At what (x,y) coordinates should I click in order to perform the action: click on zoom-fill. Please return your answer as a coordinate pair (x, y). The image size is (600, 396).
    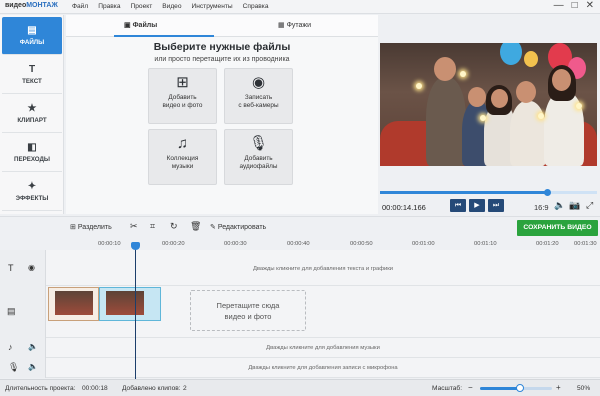
    Looking at the image, I should click on (500, 388).